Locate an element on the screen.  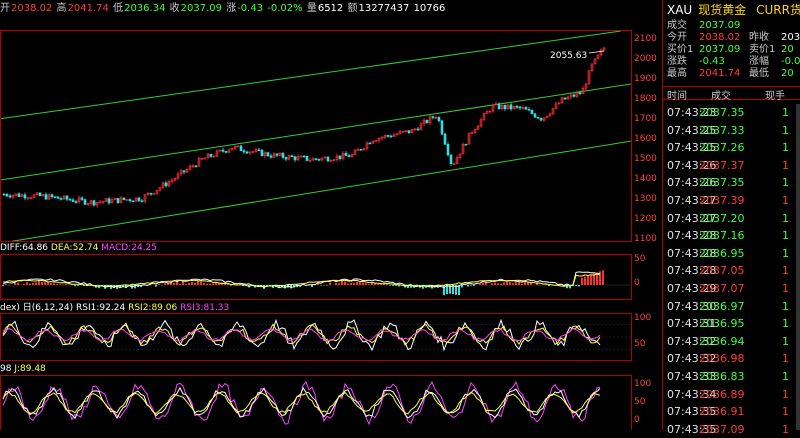
tick-row: 07:43:31 2036.95 1 is located at coordinates (730, 324).